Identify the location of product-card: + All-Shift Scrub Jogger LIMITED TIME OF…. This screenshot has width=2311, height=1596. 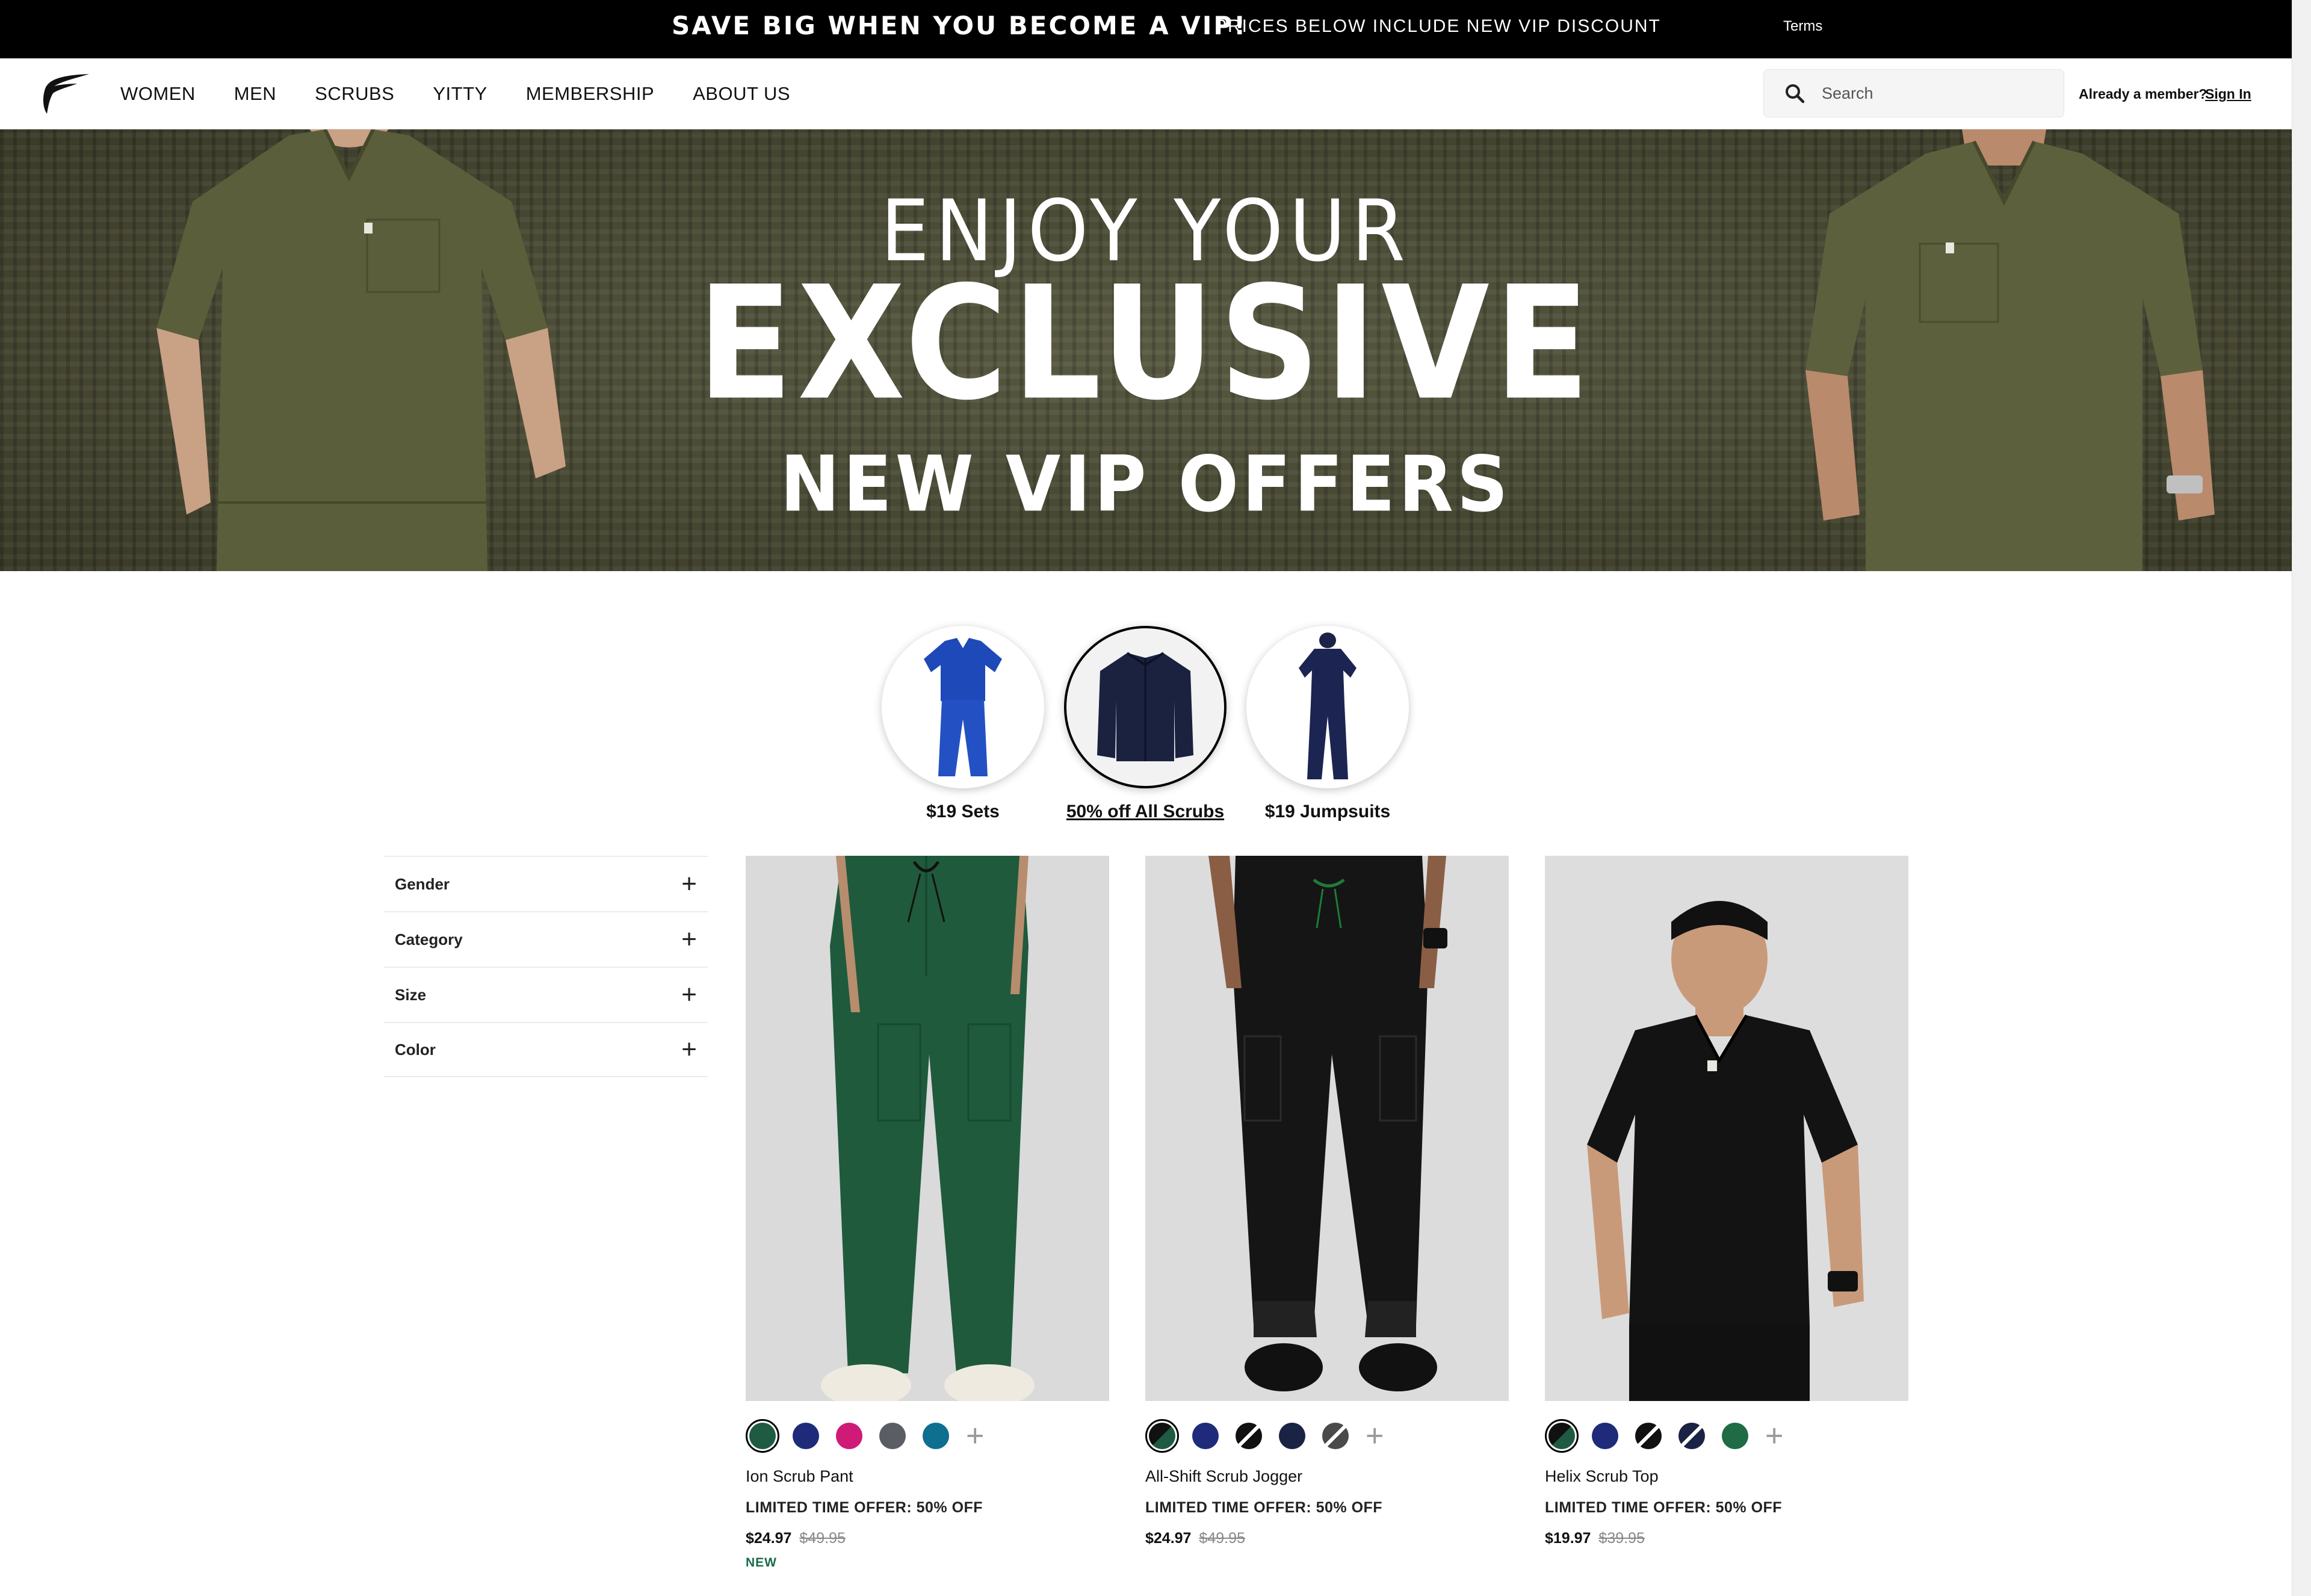
(1327, 1201).